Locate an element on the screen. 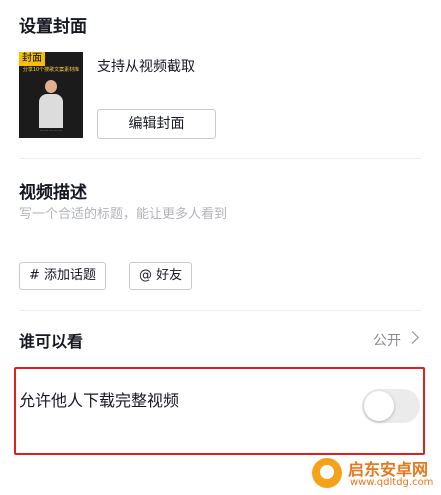 The image size is (441, 495). description-section-title: 视频描述 is located at coordinates (53, 193).